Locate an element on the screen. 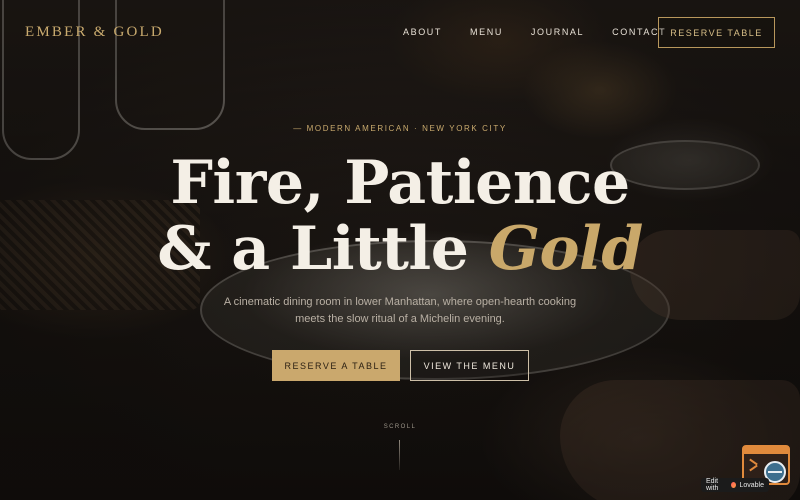 This screenshot has width=800, height=500. lovable-heart-icon is located at coordinates (734, 485).